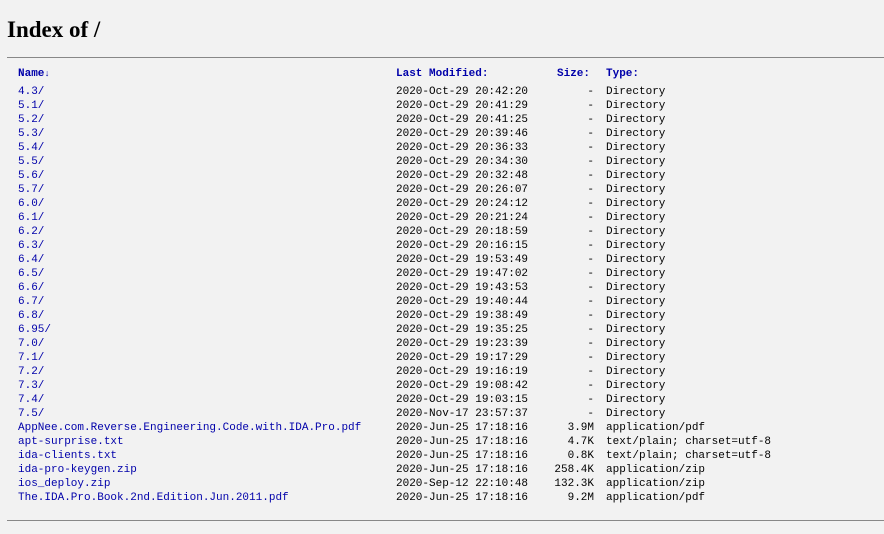 This screenshot has width=884, height=534. I want to click on entry-size: 132.3K, so click(574, 484).